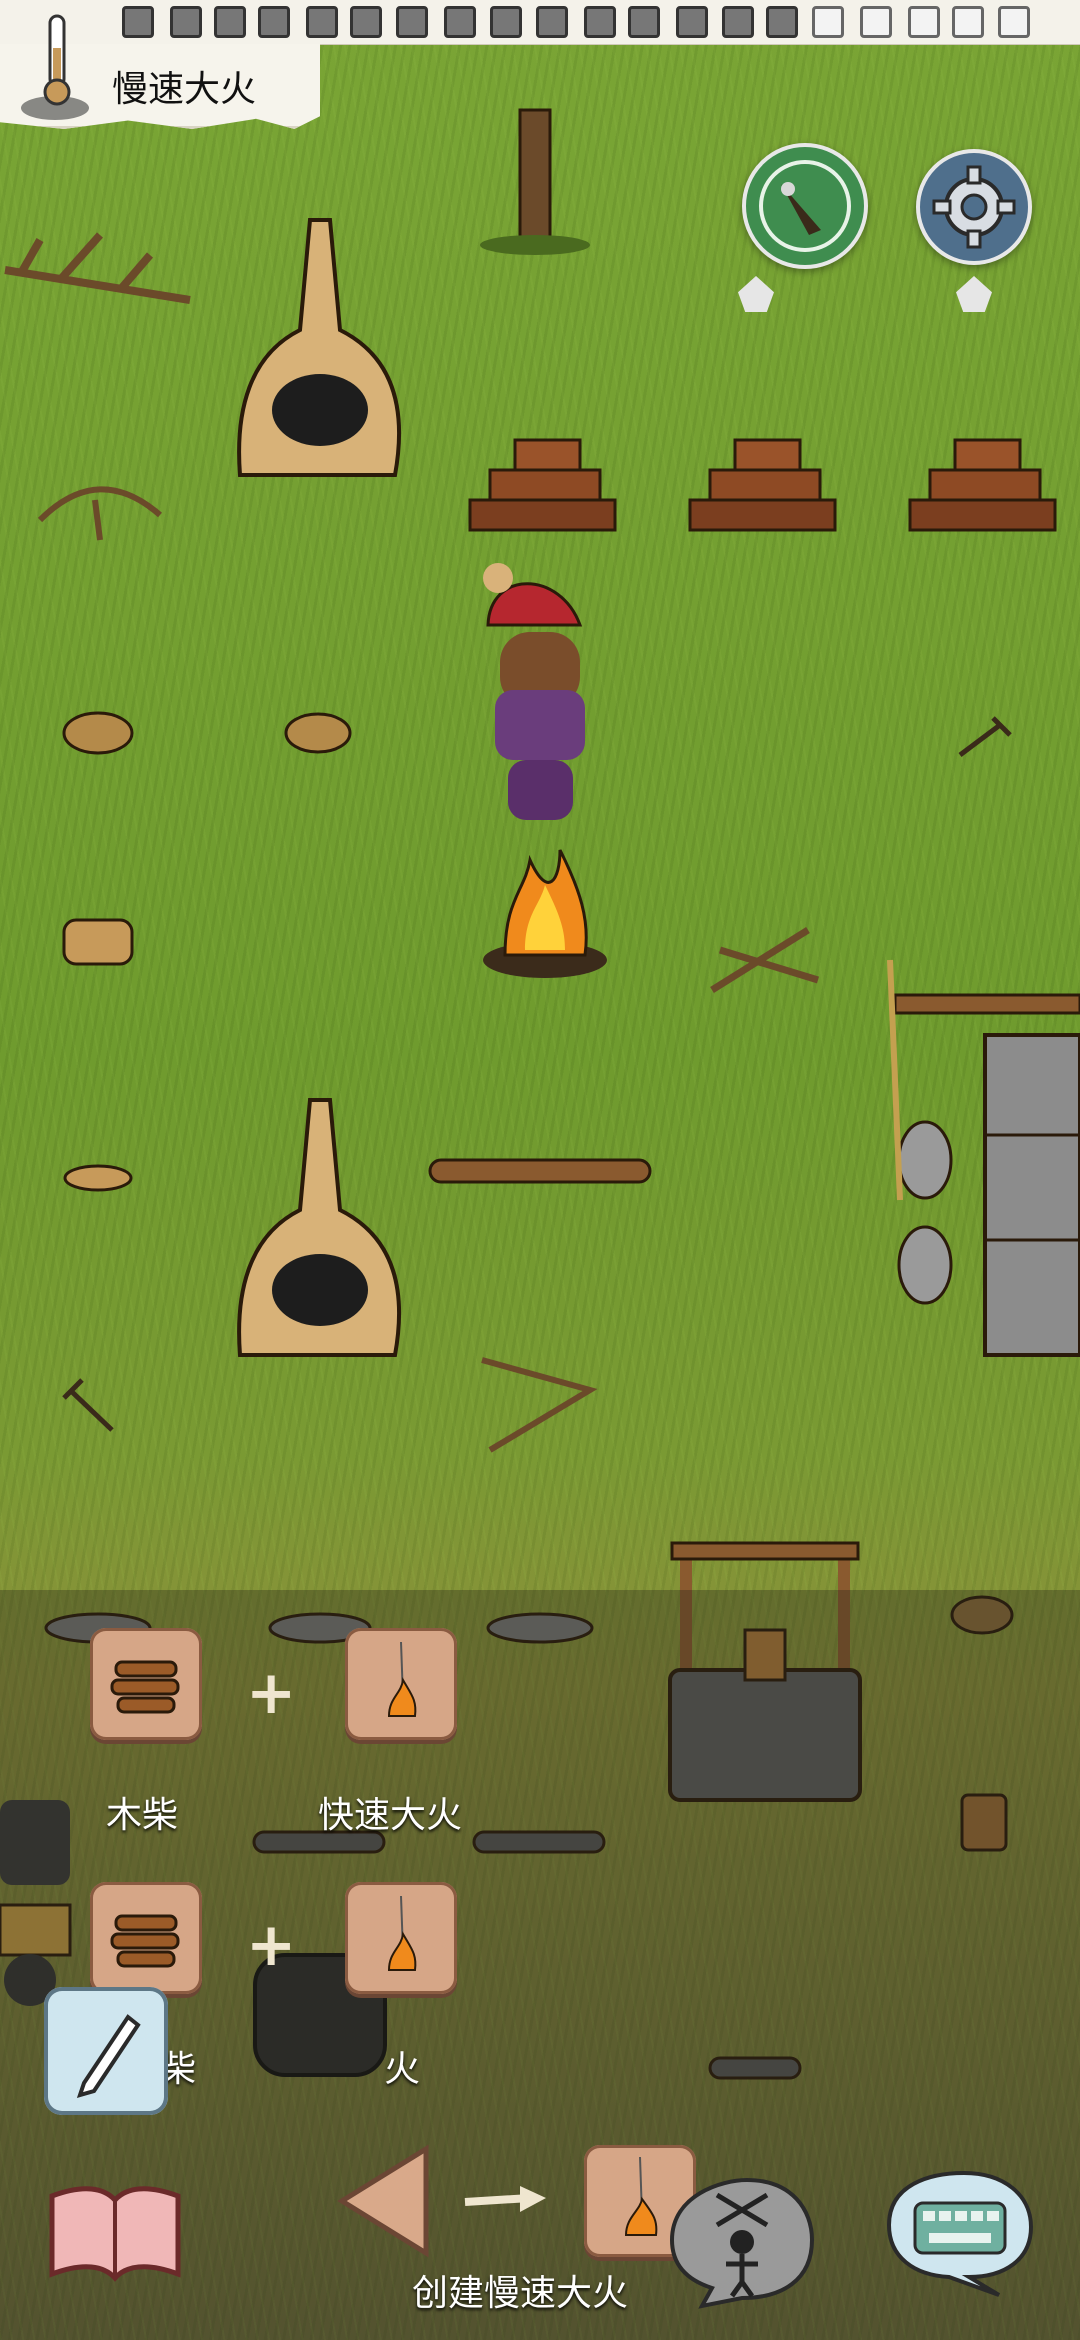  I want to click on ingredient-a-label: 木柴, so click(142, 1815).